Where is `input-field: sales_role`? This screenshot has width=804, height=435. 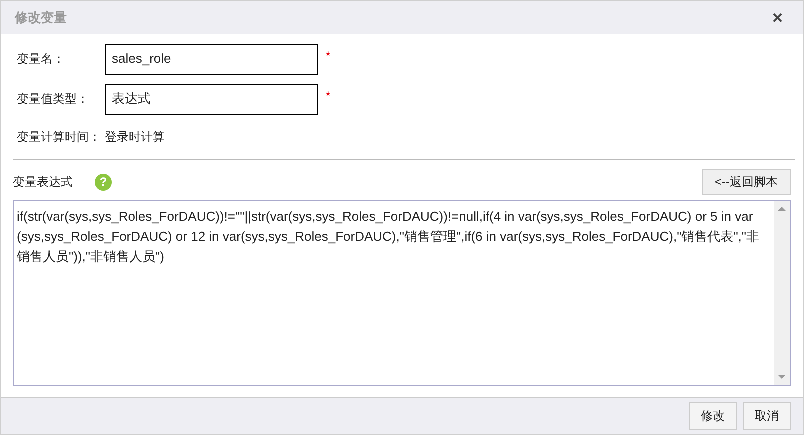 input-field: sales_role is located at coordinates (211, 59).